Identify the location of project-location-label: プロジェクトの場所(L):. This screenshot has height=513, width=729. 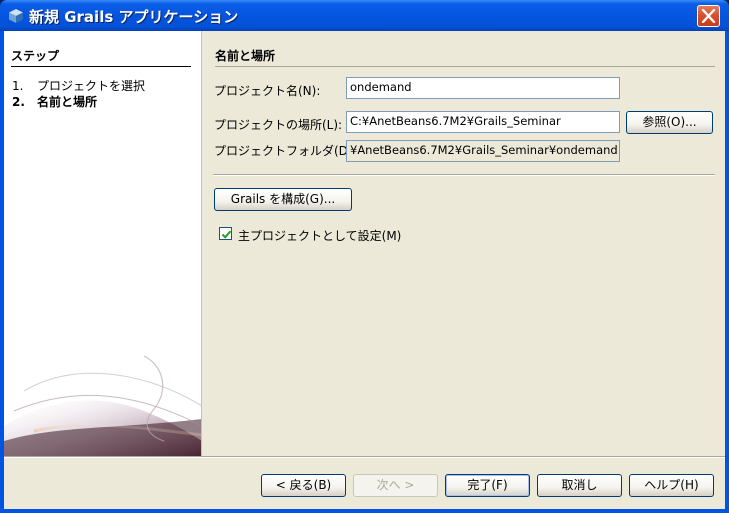
(278, 125).